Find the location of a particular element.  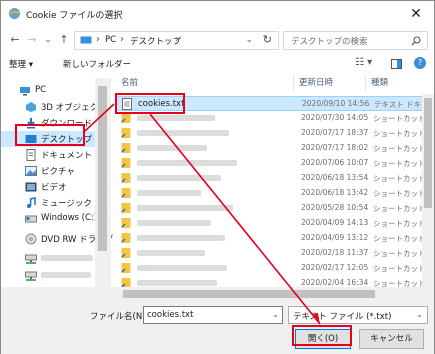

file-date: 2020/02/18 11:37 is located at coordinates (335, 252).